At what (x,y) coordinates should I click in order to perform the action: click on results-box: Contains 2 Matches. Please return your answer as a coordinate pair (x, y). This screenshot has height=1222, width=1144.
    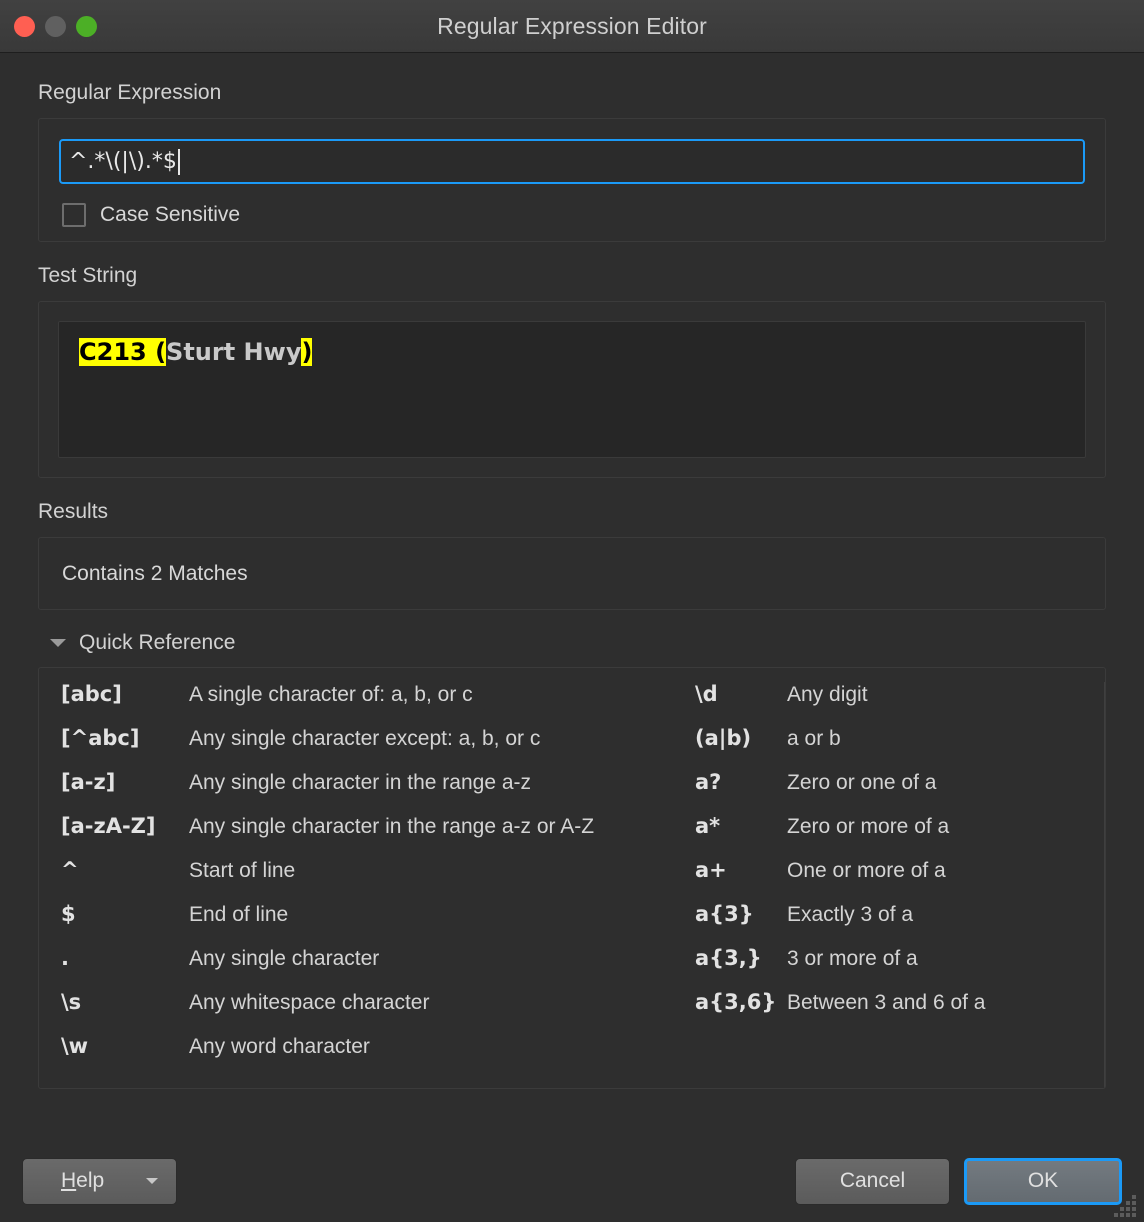
    Looking at the image, I should click on (572, 573).